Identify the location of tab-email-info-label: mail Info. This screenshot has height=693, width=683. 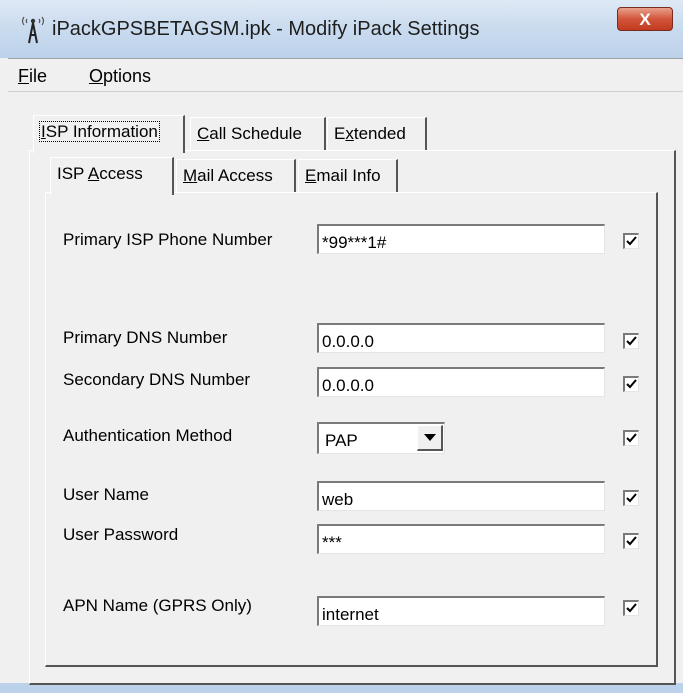
(348, 175).